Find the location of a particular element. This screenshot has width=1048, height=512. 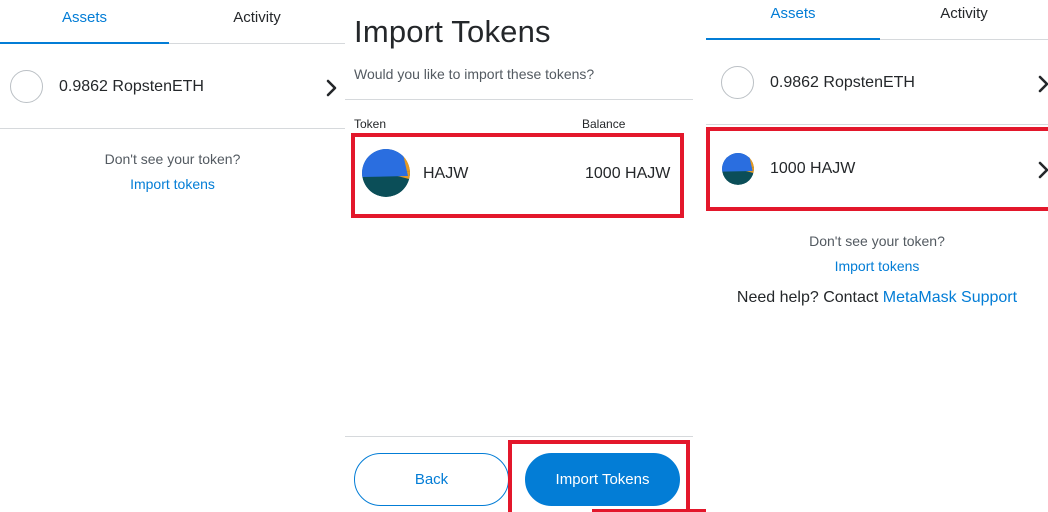

back-button: Back is located at coordinates (431, 479).